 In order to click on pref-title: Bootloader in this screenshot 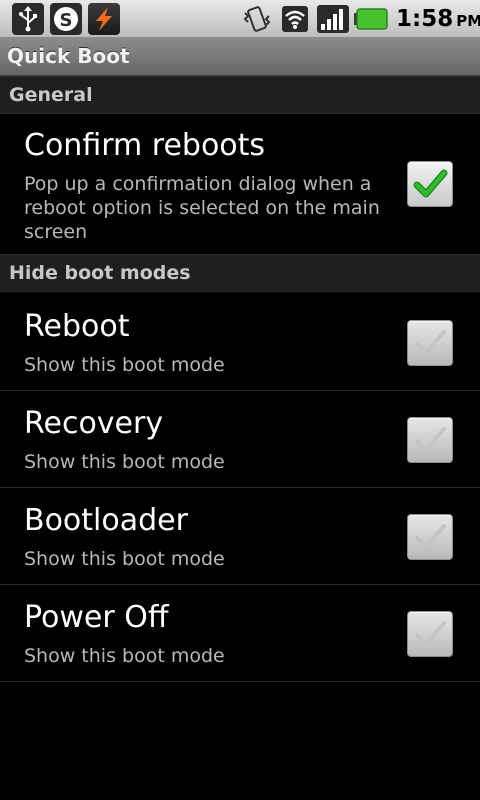, I will do `click(106, 520)`.